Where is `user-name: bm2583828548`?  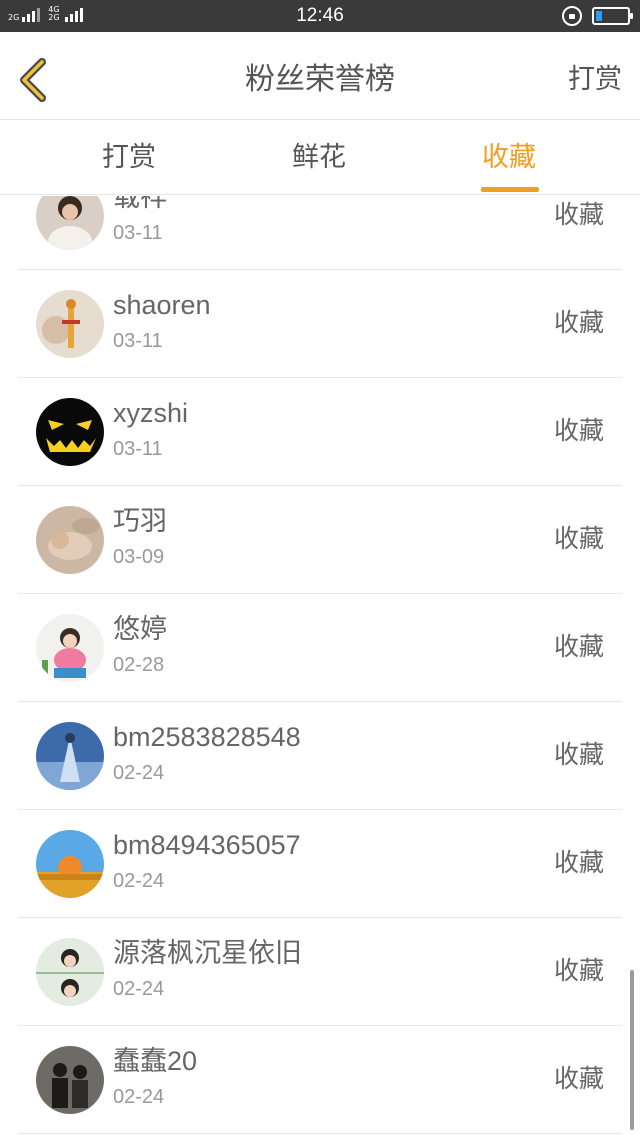
user-name: bm2583828548 is located at coordinates (207, 737).